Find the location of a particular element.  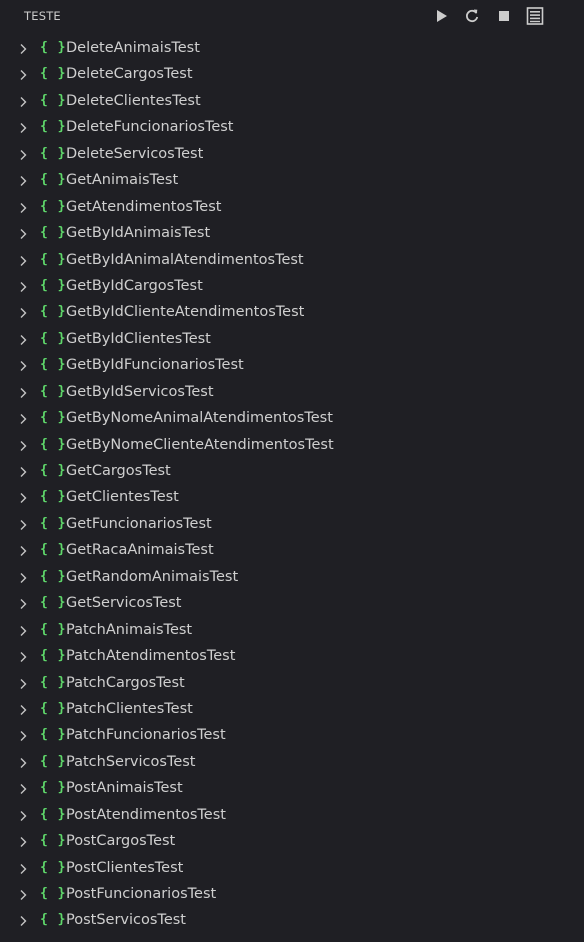

test-item: { } GetFuncionariosTest is located at coordinates (292, 525).